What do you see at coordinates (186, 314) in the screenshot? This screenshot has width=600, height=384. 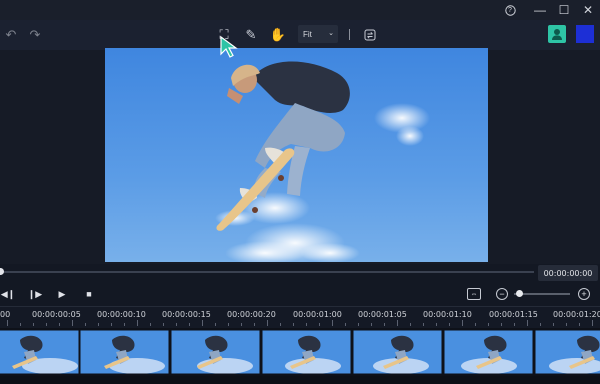 I see `ruler-label: 00:00:00:15` at bounding box center [186, 314].